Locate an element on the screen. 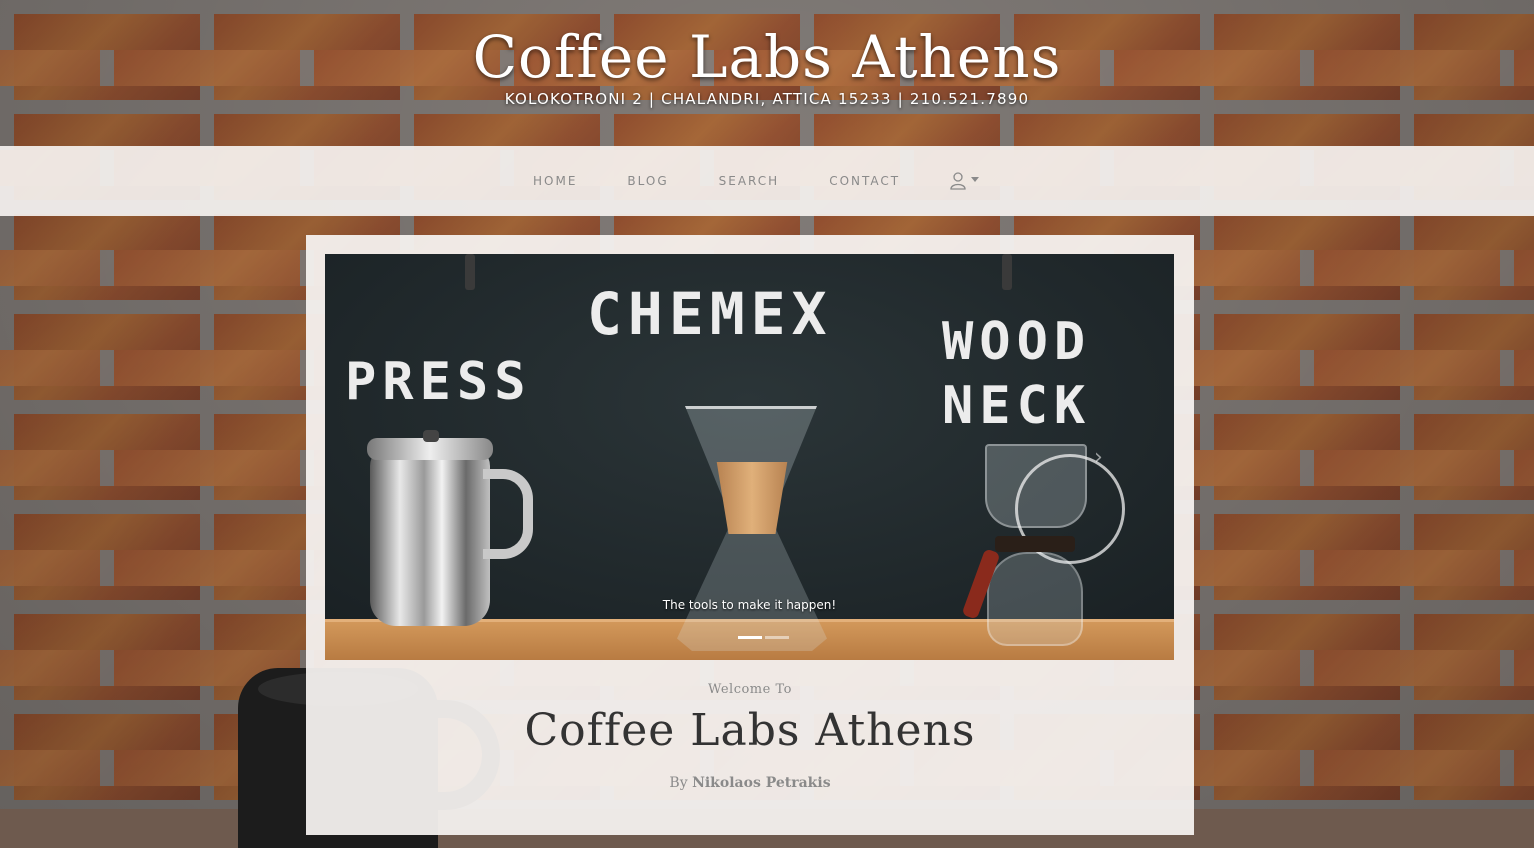 Image resolution: width=1534 pixels, height=848 pixels. caret-down-icon is located at coordinates (975, 179).